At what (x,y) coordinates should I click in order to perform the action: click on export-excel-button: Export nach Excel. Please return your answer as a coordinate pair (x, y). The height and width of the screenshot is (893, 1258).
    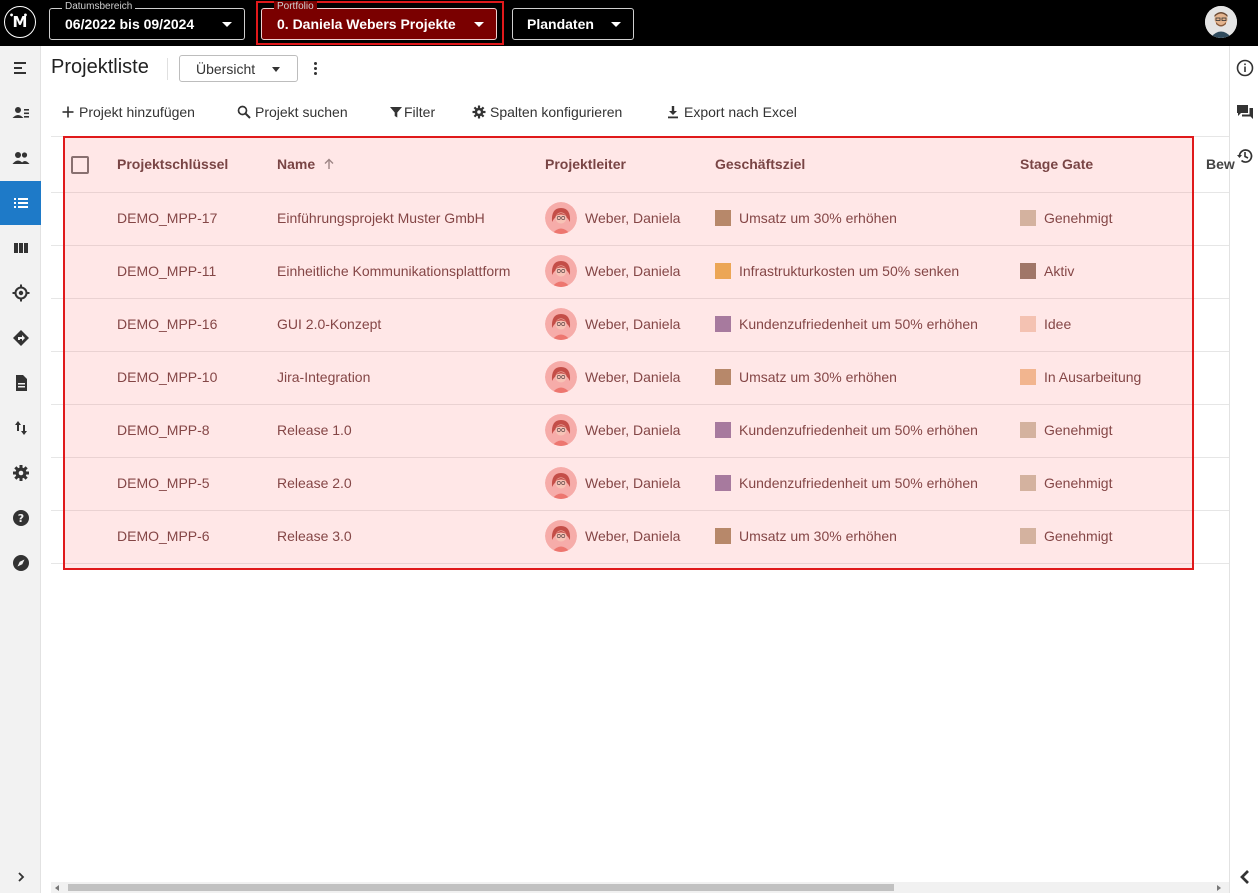
    Looking at the image, I should click on (731, 112).